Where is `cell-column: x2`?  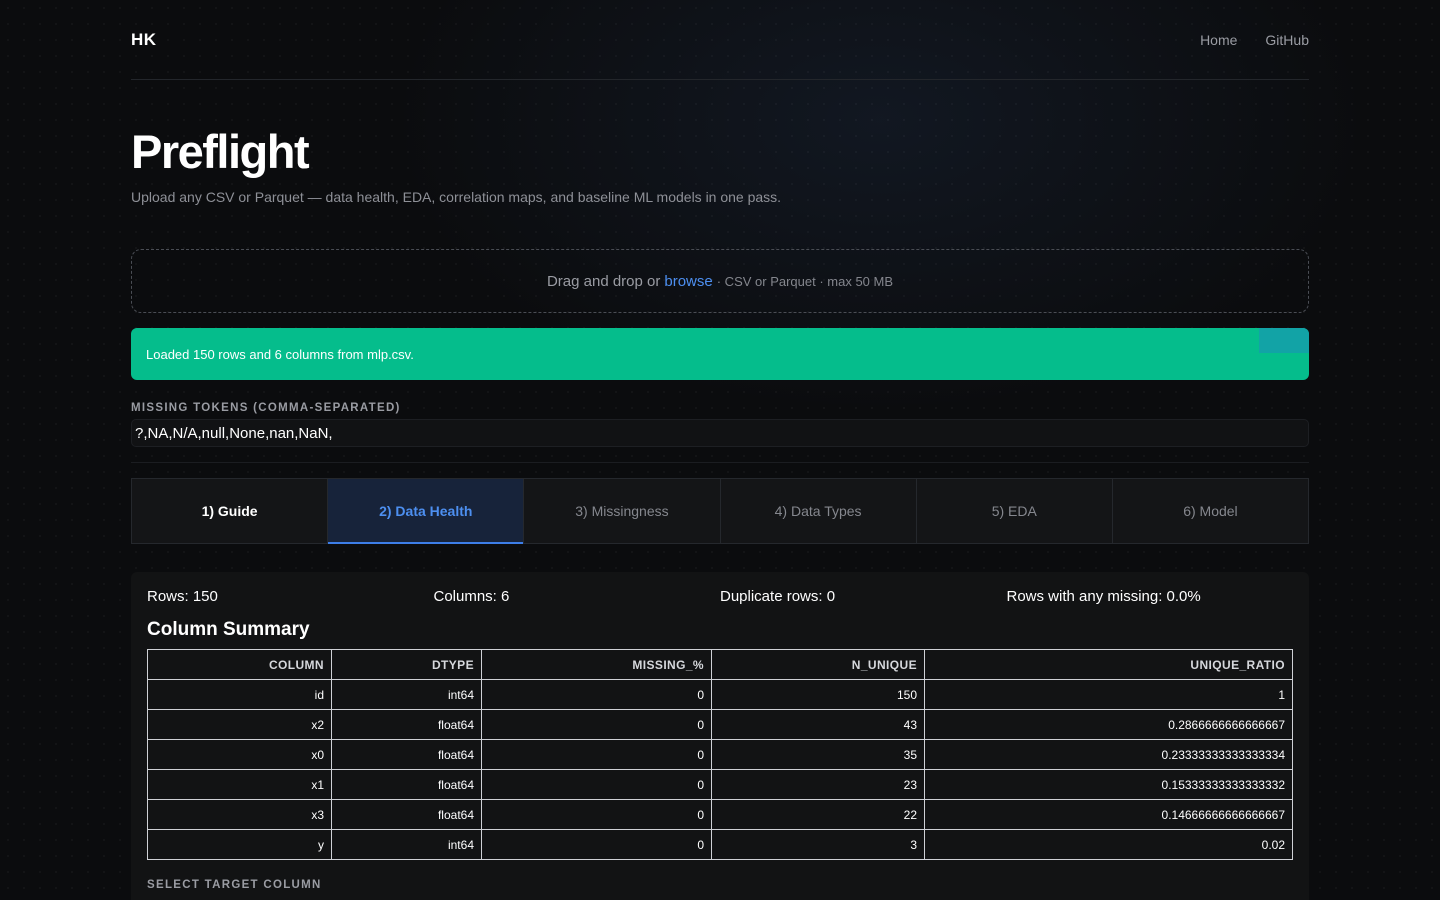
cell-column: x2 is located at coordinates (239, 724).